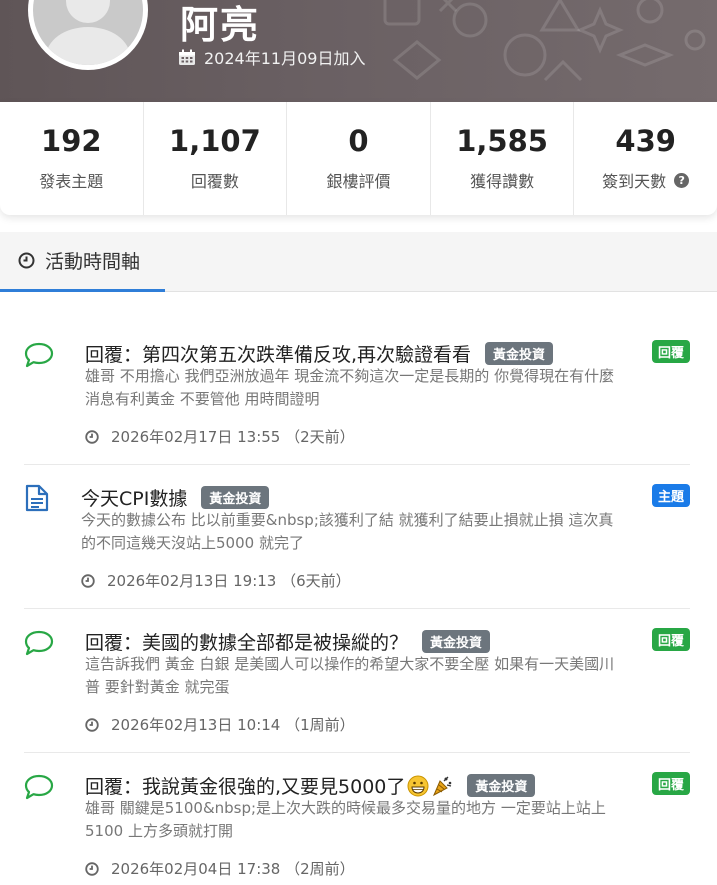  Describe the element at coordinates (215, 141) in the screenshot. I see `stat-value: 1,107` at that location.